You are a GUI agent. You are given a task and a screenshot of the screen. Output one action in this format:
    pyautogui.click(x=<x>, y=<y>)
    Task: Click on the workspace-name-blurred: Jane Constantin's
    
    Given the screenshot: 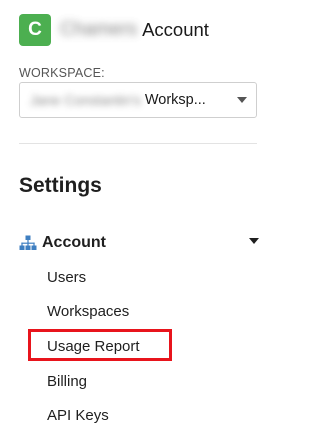 What is the action you would take?
    pyautogui.click(x=85, y=100)
    